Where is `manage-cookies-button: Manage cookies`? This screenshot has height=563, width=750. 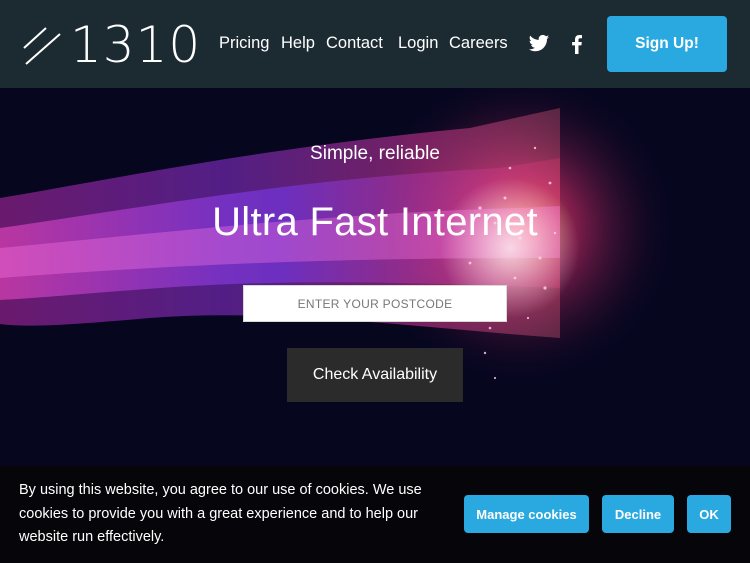 manage-cookies-button: Manage cookies is located at coordinates (526, 514).